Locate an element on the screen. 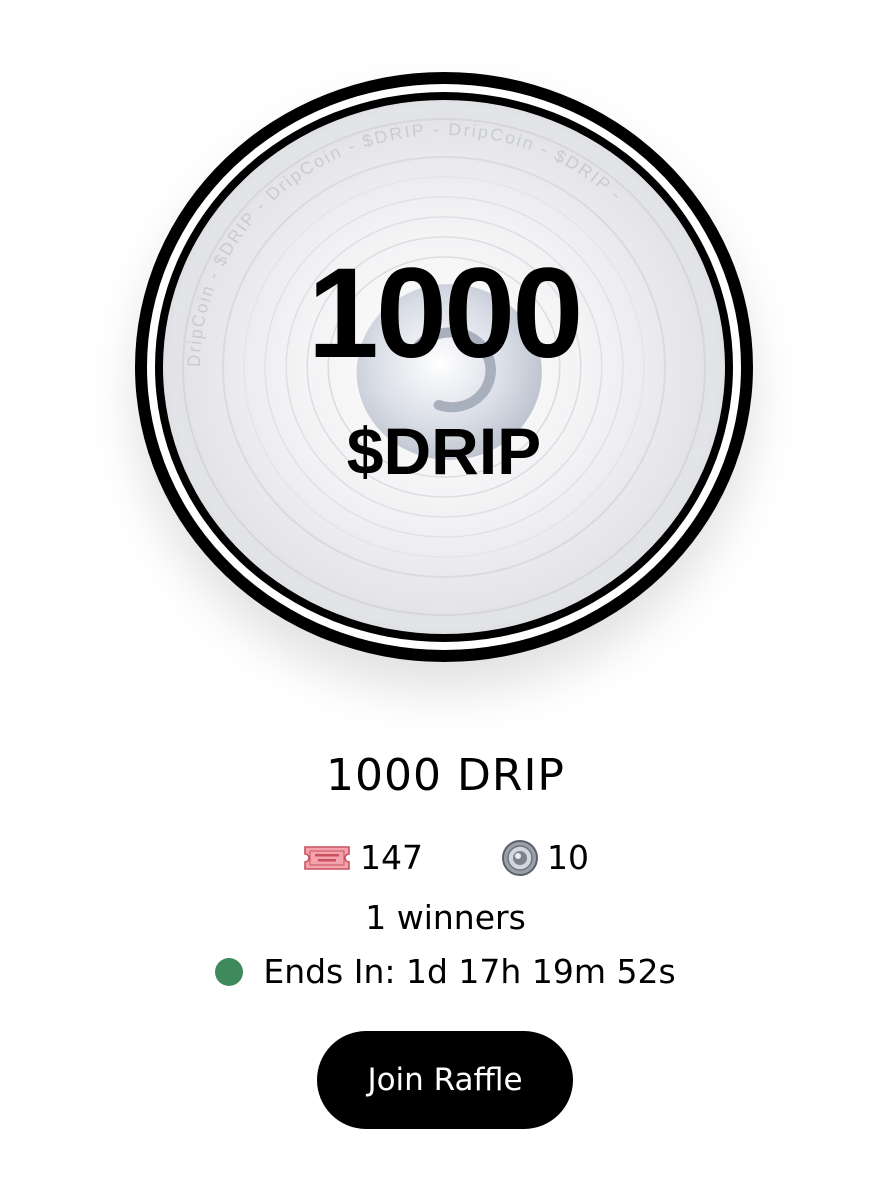 The image size is (891, 1200). raffle-stats: 147 10 is located at coordinates (445, 857).